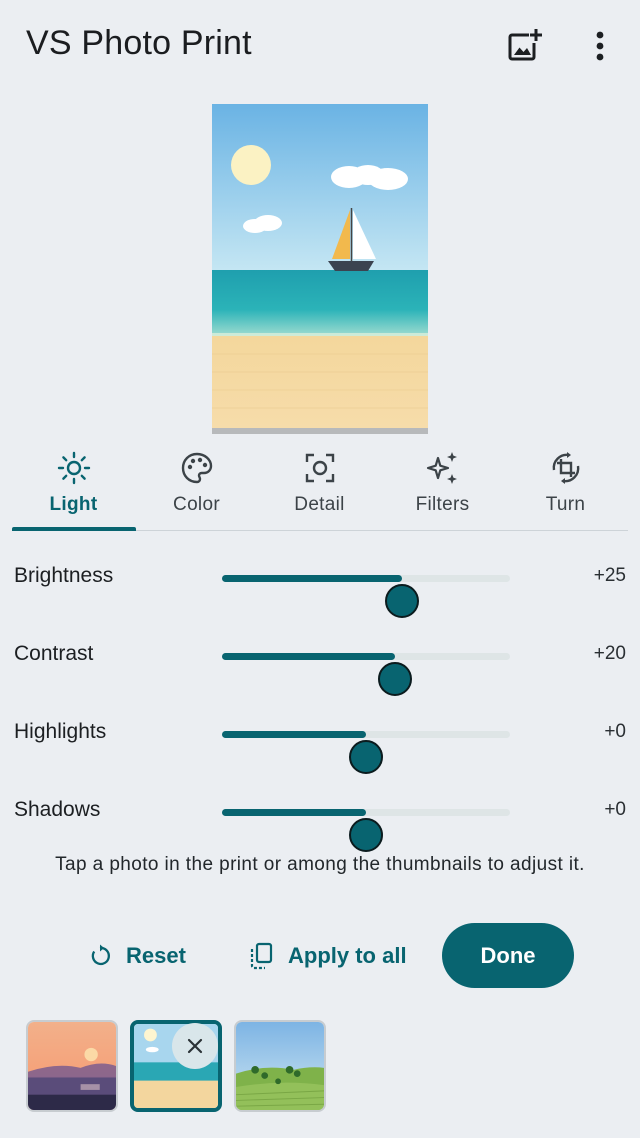 The image size is (640, 1138). What do you see at coordinates (442, 504) in the screenshot?
I see `tab-label: Filters` at bounding box center [442, 504].